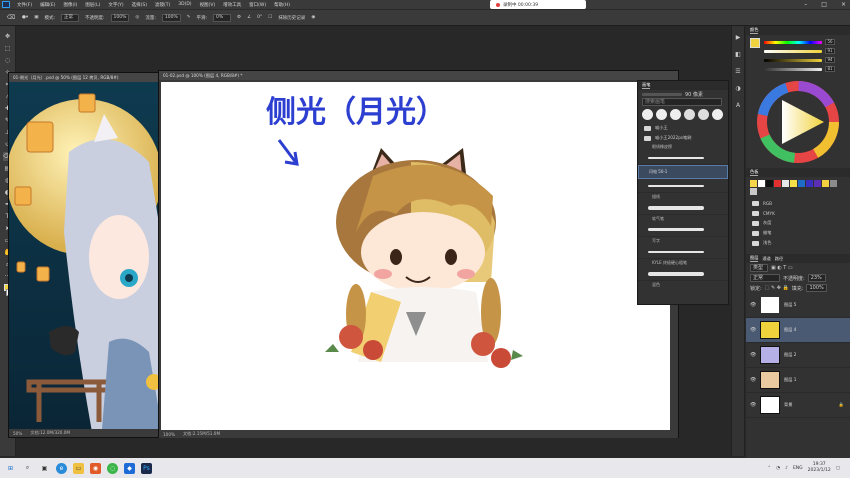  Describe the element at coordinates (47, 5) in the screenshot. I see `menu-edit: 编辑(E)` at that location.